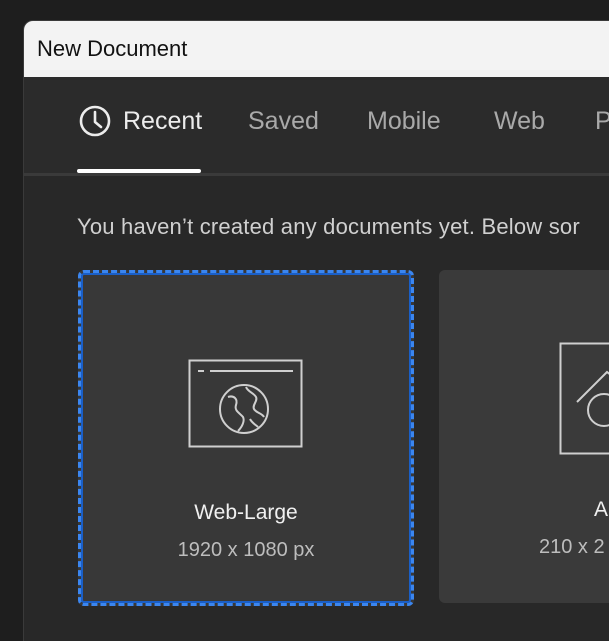 This screenshot has height=641, width=609. I want to click on document-icon, so click(584, 399).